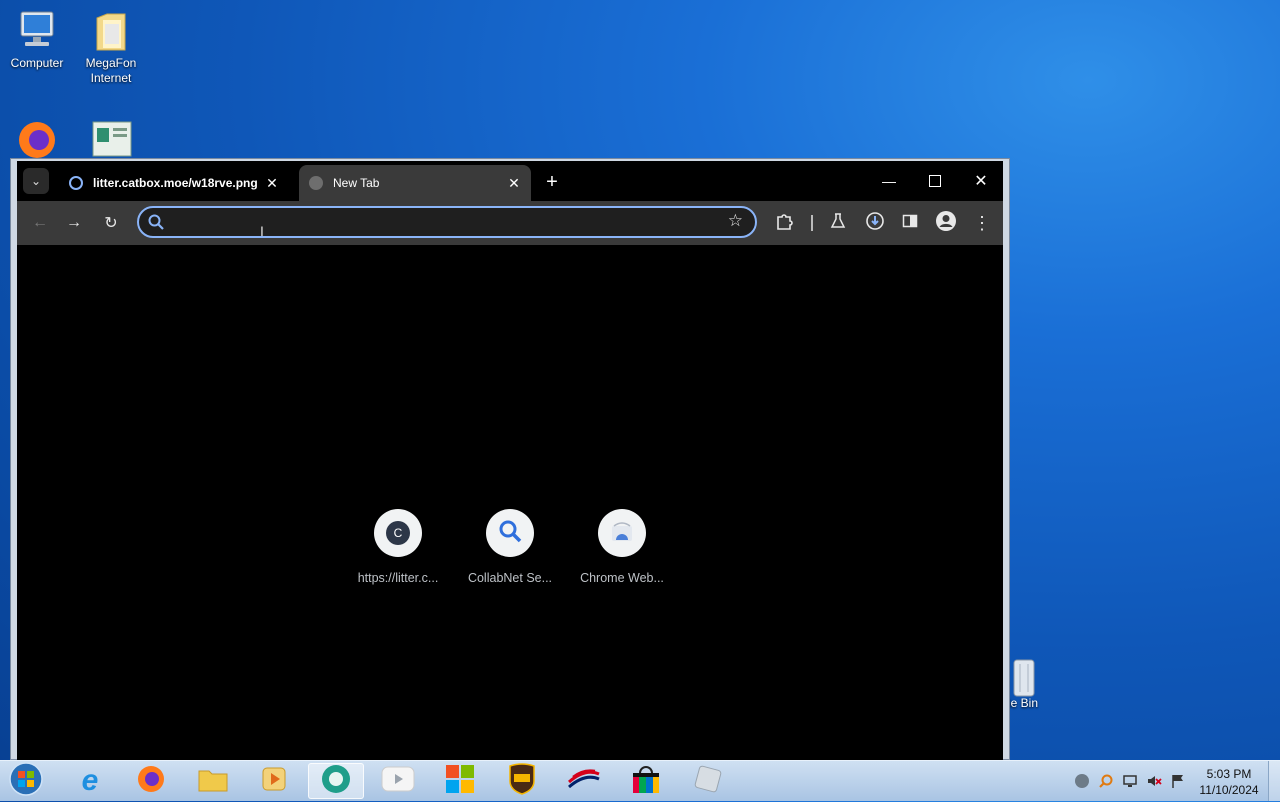 This screenshot has height=802, width=1280. What do you see at coordinates (735, 221) in the screenshot?
I see `bookmark-star-icon: ☆` at bounding box center [735, 221].